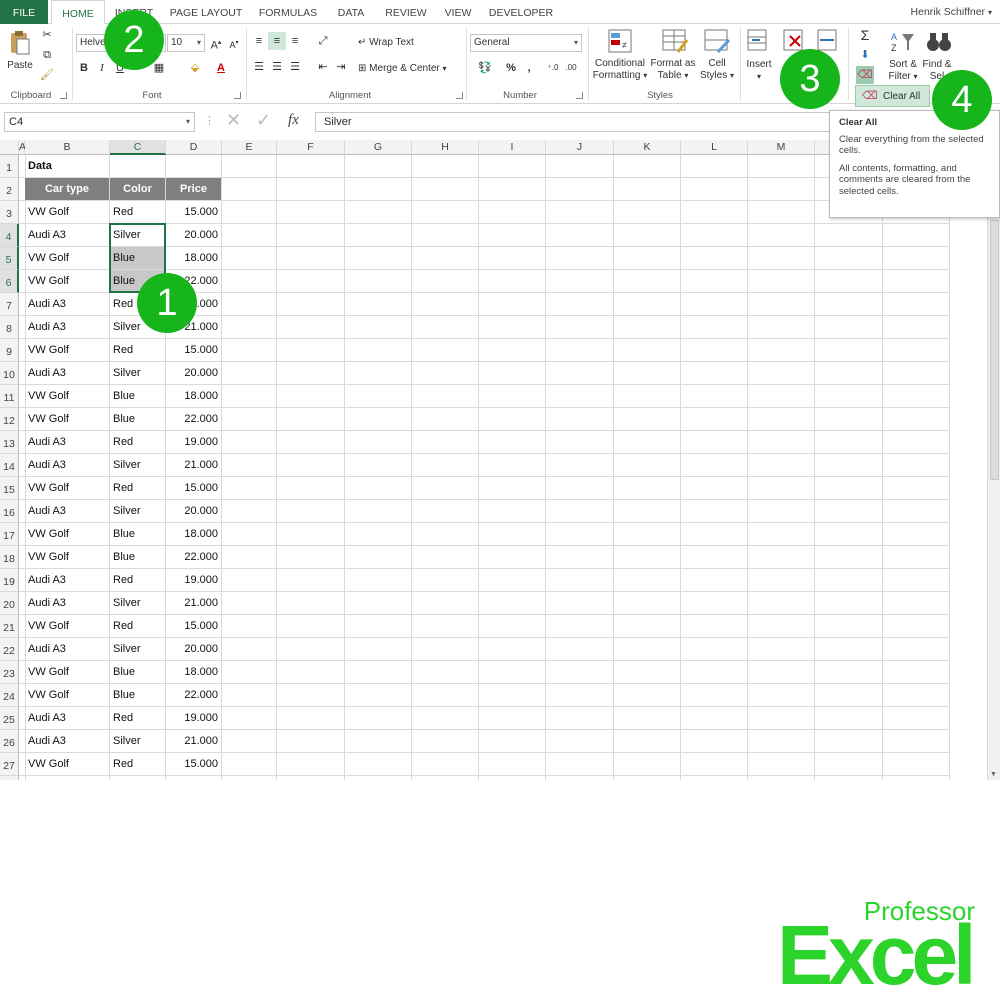 The image size is (1000, 1000). I want to click on column-header-m: M, so click(781, 147).